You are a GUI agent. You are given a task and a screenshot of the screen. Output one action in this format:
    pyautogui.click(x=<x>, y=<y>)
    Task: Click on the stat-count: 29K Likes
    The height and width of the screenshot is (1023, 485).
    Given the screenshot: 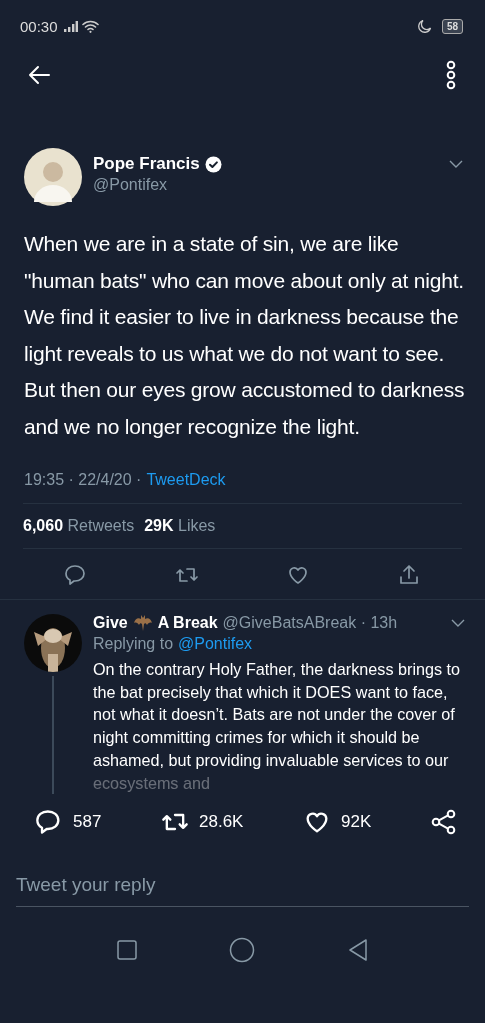 What is the action you would take?
    pyautogui.click(x=180, y=526)
    